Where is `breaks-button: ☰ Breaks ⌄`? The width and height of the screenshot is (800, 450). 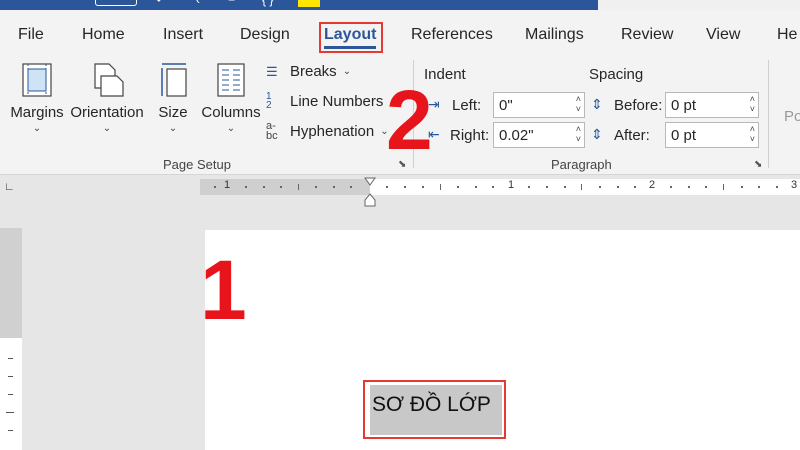
breaks-button: ☰ Breaks ⌄ is located at coordinates (308, 71).